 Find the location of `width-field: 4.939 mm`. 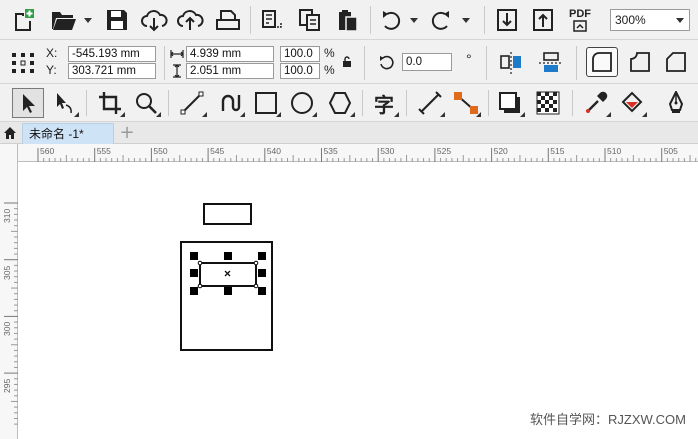

width-field: 4.939 mm is located at coordinates (230, 54).